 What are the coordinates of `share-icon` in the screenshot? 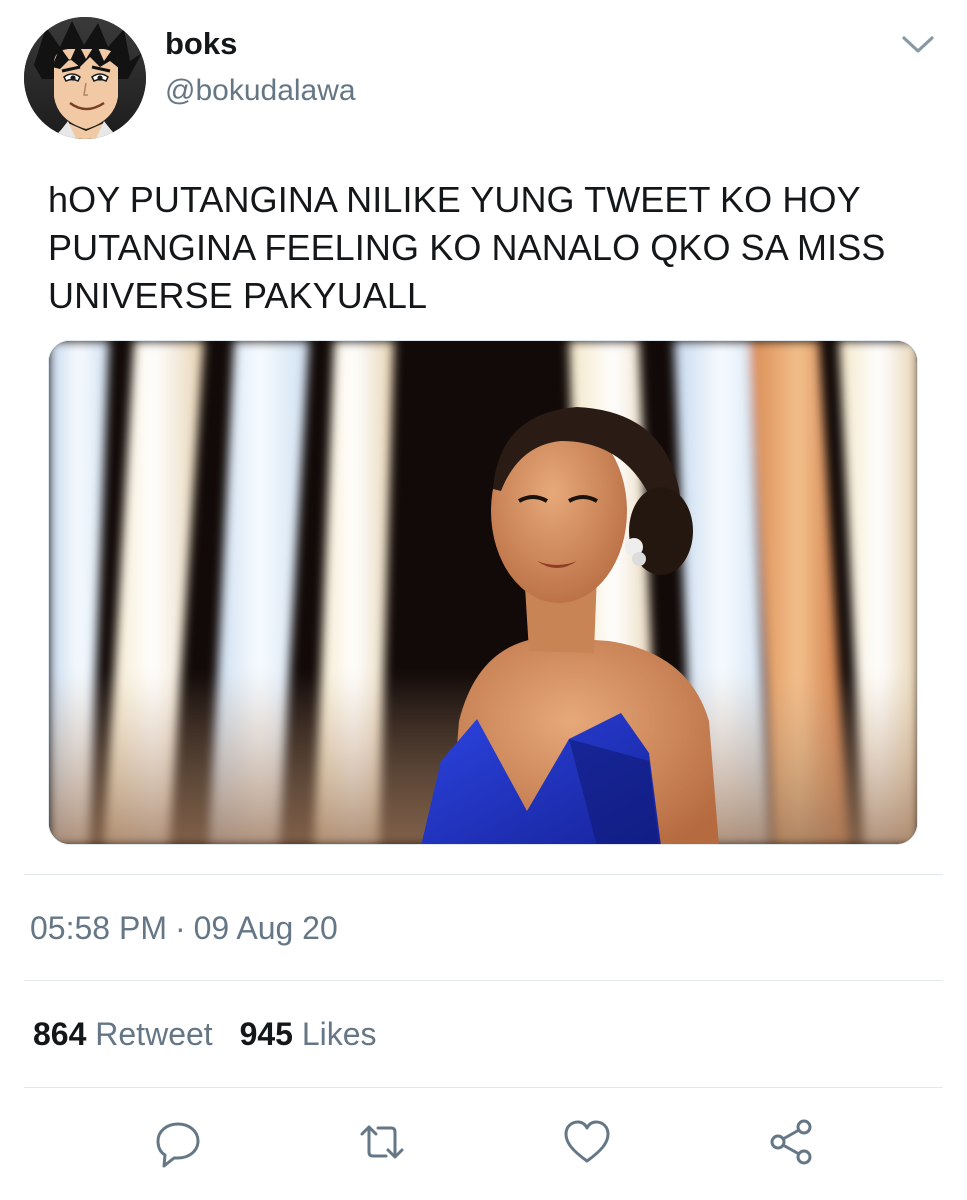 It's located at (791, 1142).